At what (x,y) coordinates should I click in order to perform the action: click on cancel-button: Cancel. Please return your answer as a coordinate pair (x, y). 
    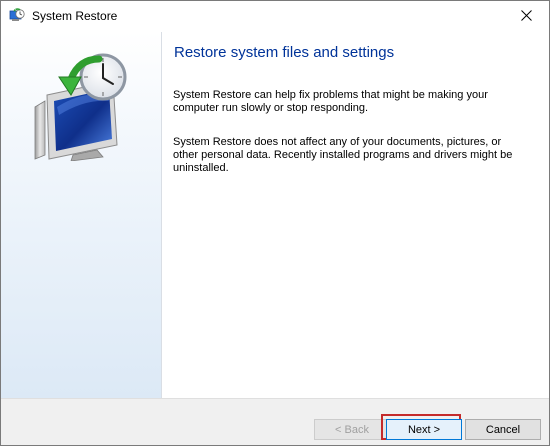
    Looking at the image, I should click on (503, 429).